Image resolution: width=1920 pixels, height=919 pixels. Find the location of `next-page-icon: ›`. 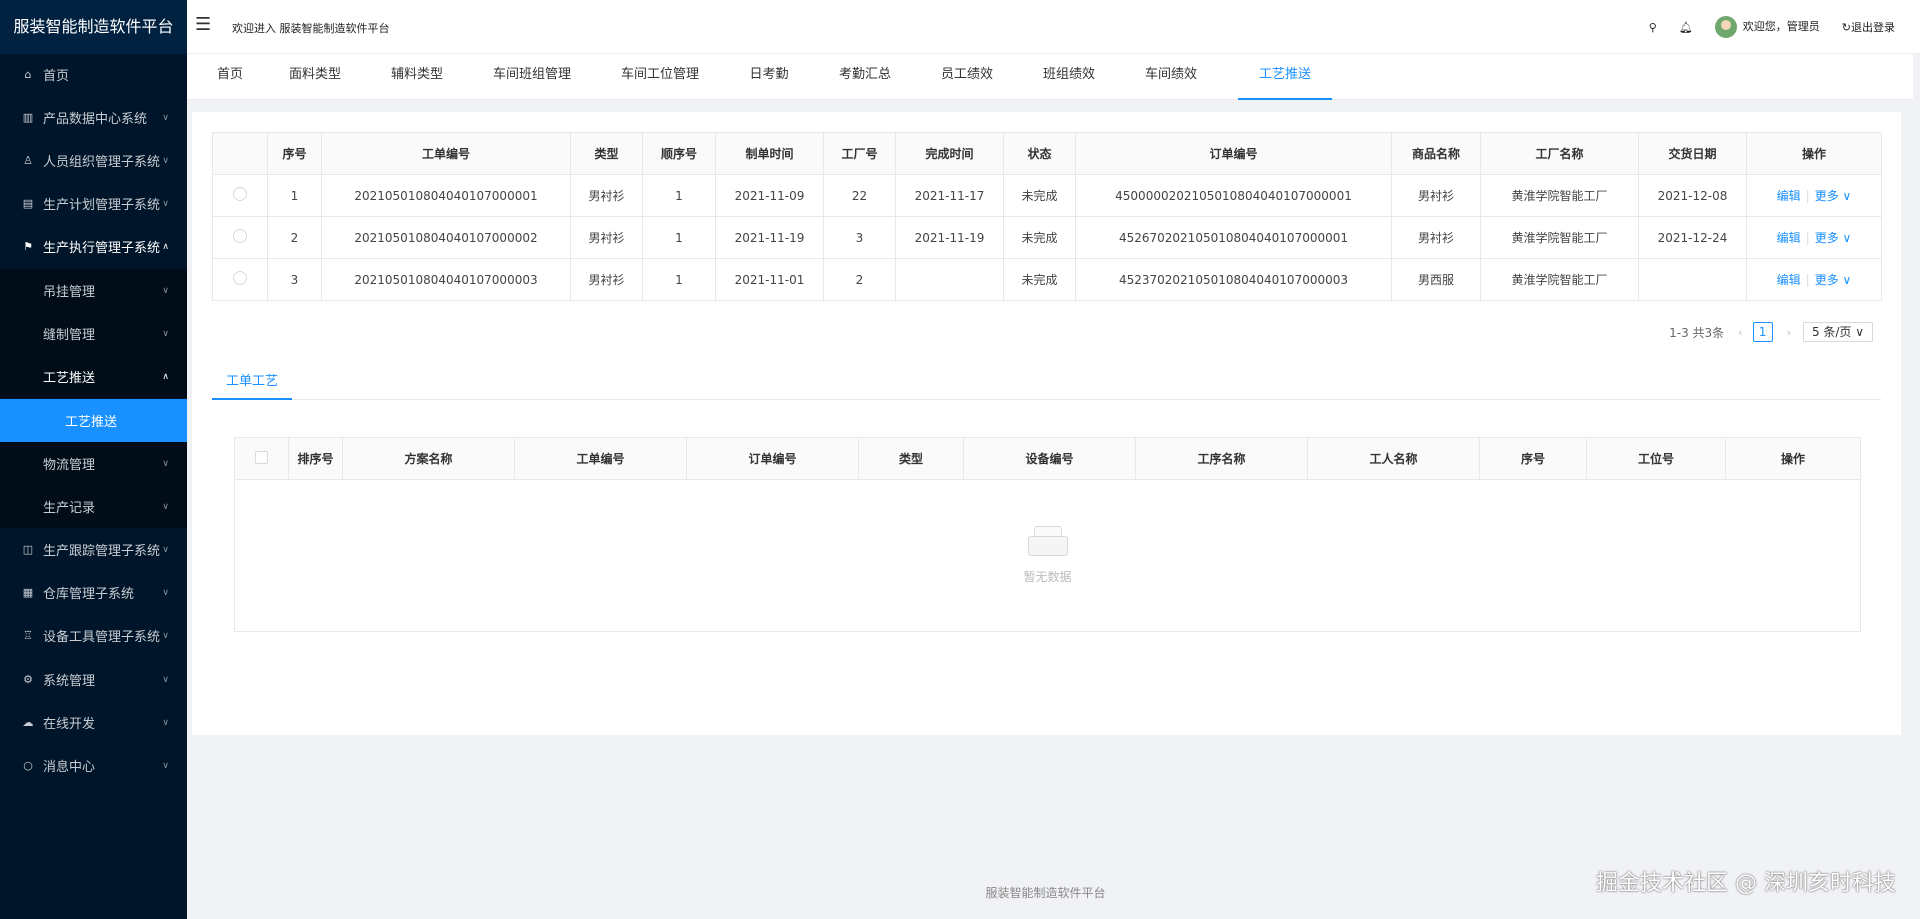

next-page-icon: › is located at coordinates (1789, 332).